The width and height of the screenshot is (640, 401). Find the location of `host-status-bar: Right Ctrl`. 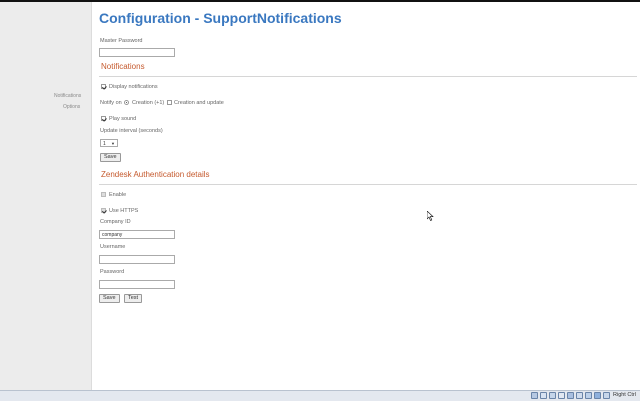

host-status-bar: Right Ctrl is located at coordinates (320, 395).